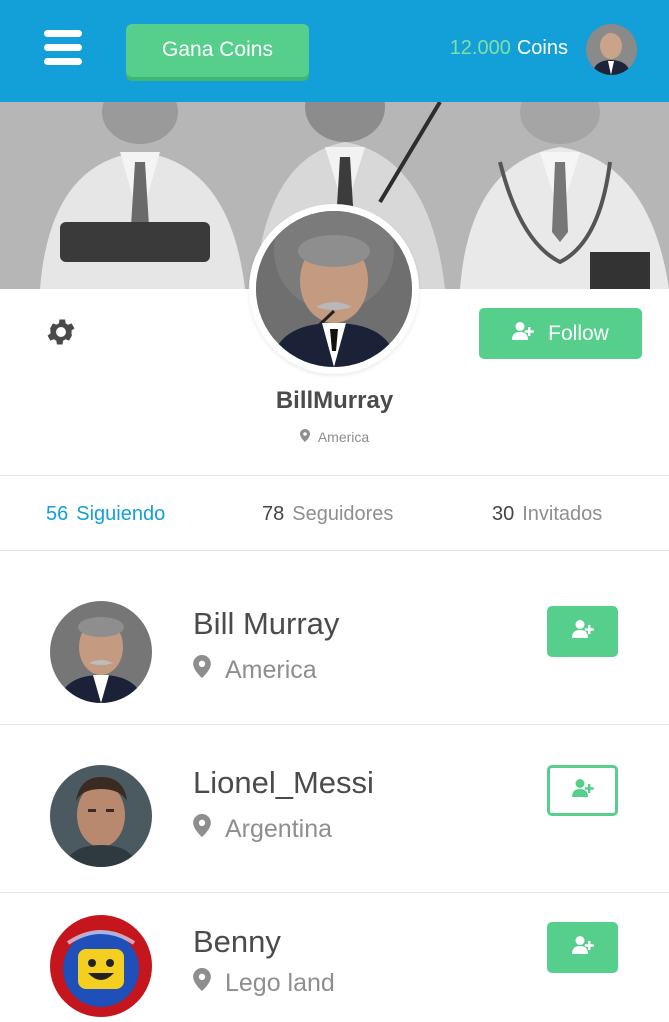 This screenshot has height=1022, width=669. Describe the element at coordinates (334, 400) in the screenshot. I see `profile-username: BillMurray` at that location.